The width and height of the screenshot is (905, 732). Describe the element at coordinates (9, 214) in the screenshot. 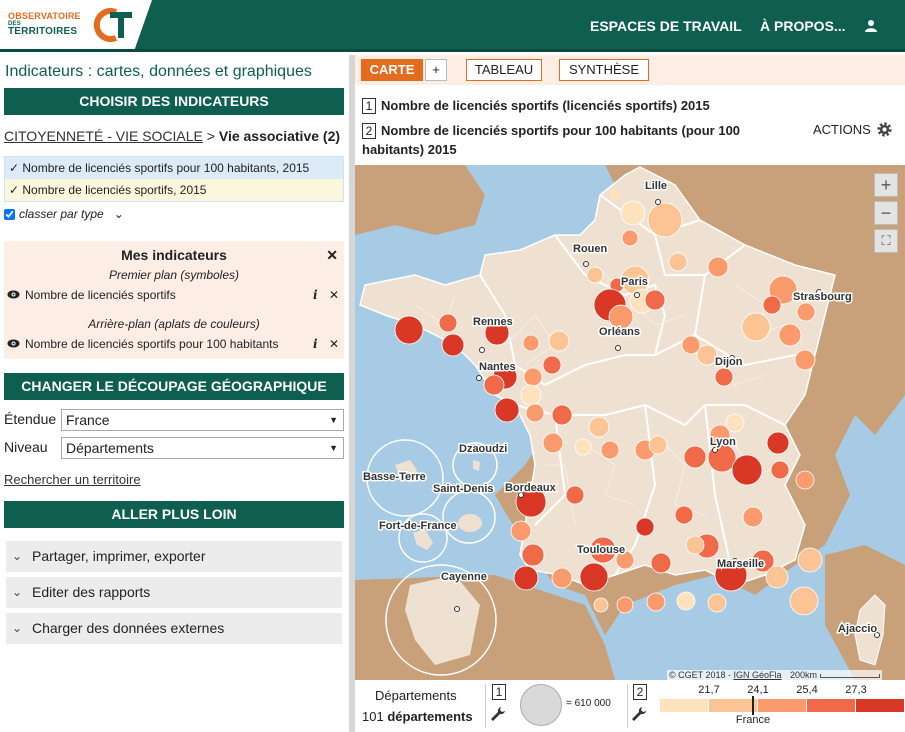

I see `classer-checkbox` at that location.